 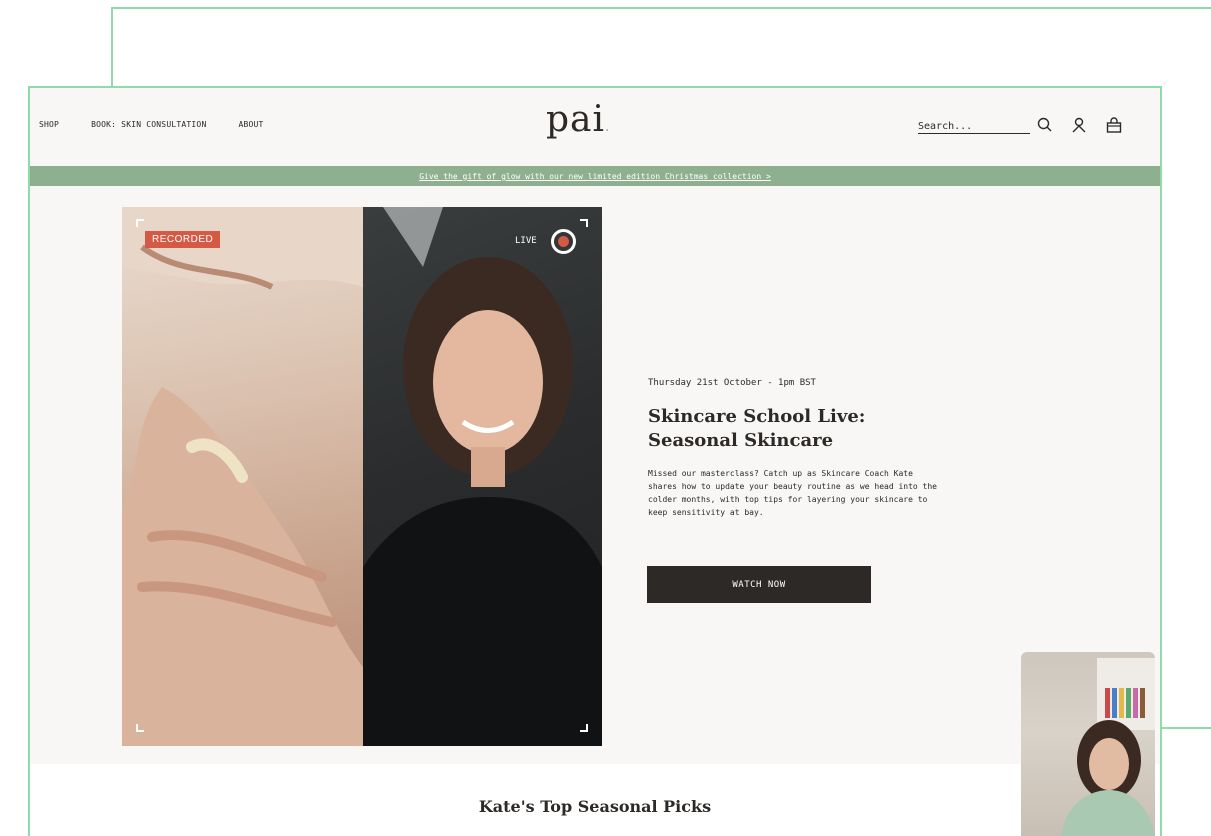 What do you see at coordinates (1185, 728) in the screenshot?
I see `decorative-line` at bounding box center [1185, 728].